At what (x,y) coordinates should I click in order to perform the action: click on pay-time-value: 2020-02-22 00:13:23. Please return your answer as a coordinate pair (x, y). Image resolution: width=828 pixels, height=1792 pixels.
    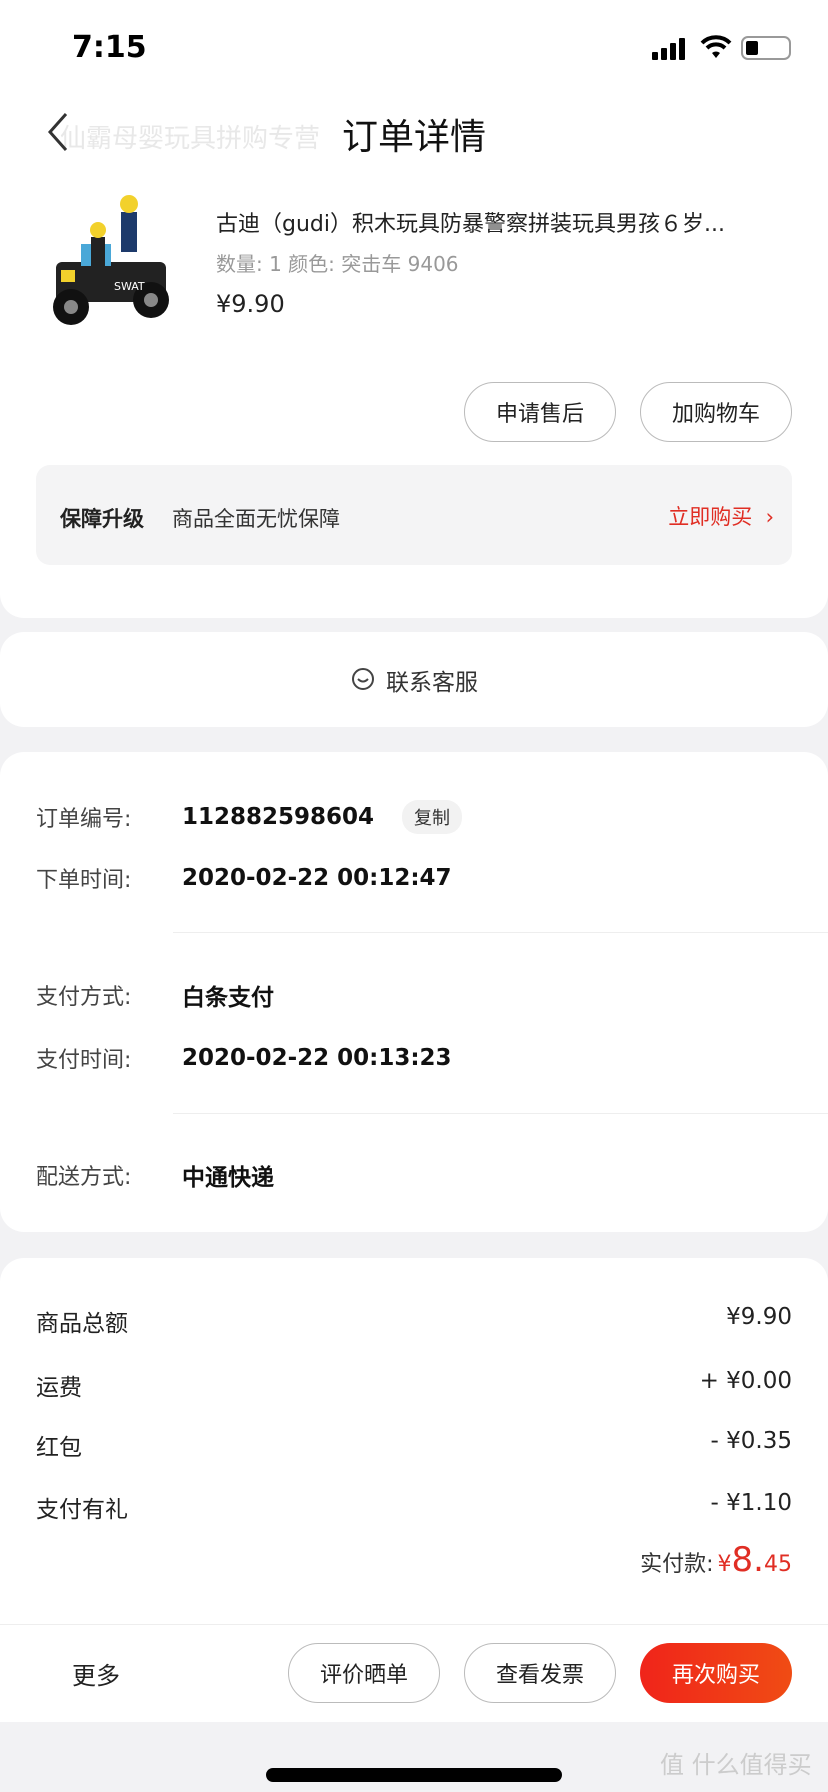
    Looking at the image, I should click on (317, 1058).